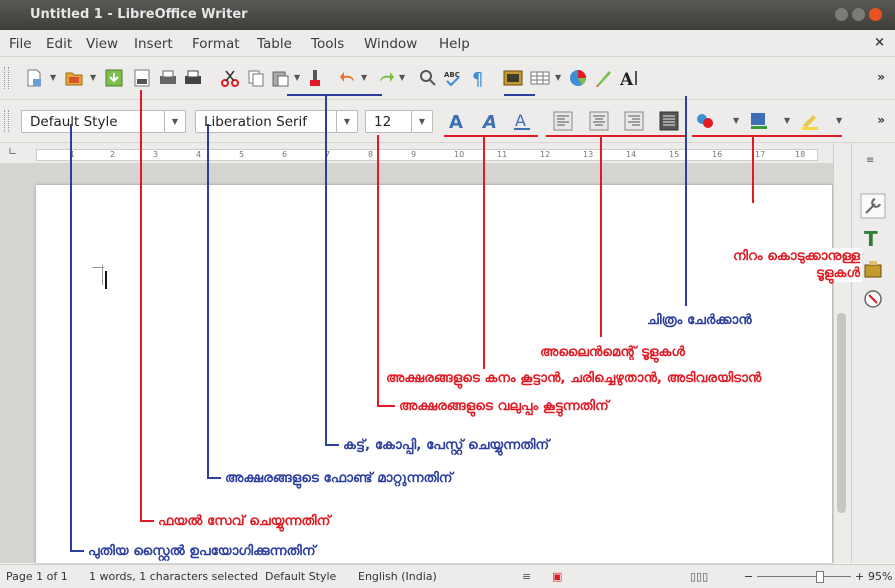 This screenshot has width=895, height=588. I want to click on leader-color-tools, so click(753, 169).